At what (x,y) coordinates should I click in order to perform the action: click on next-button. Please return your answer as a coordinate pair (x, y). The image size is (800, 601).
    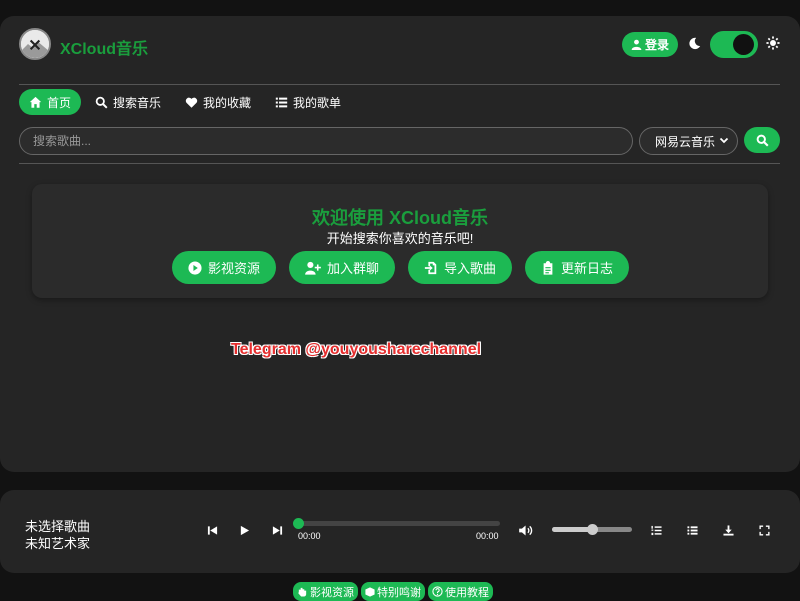
    Looking at the image, I should click on (277, 530).